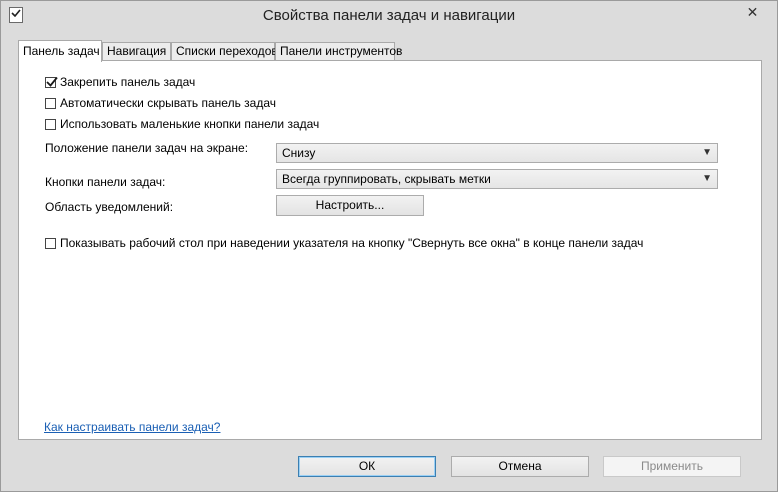  Describe the element at coordinates (132, 427) in the screenshot. I see `help-link: Как настраивать панели задач?` at that location.